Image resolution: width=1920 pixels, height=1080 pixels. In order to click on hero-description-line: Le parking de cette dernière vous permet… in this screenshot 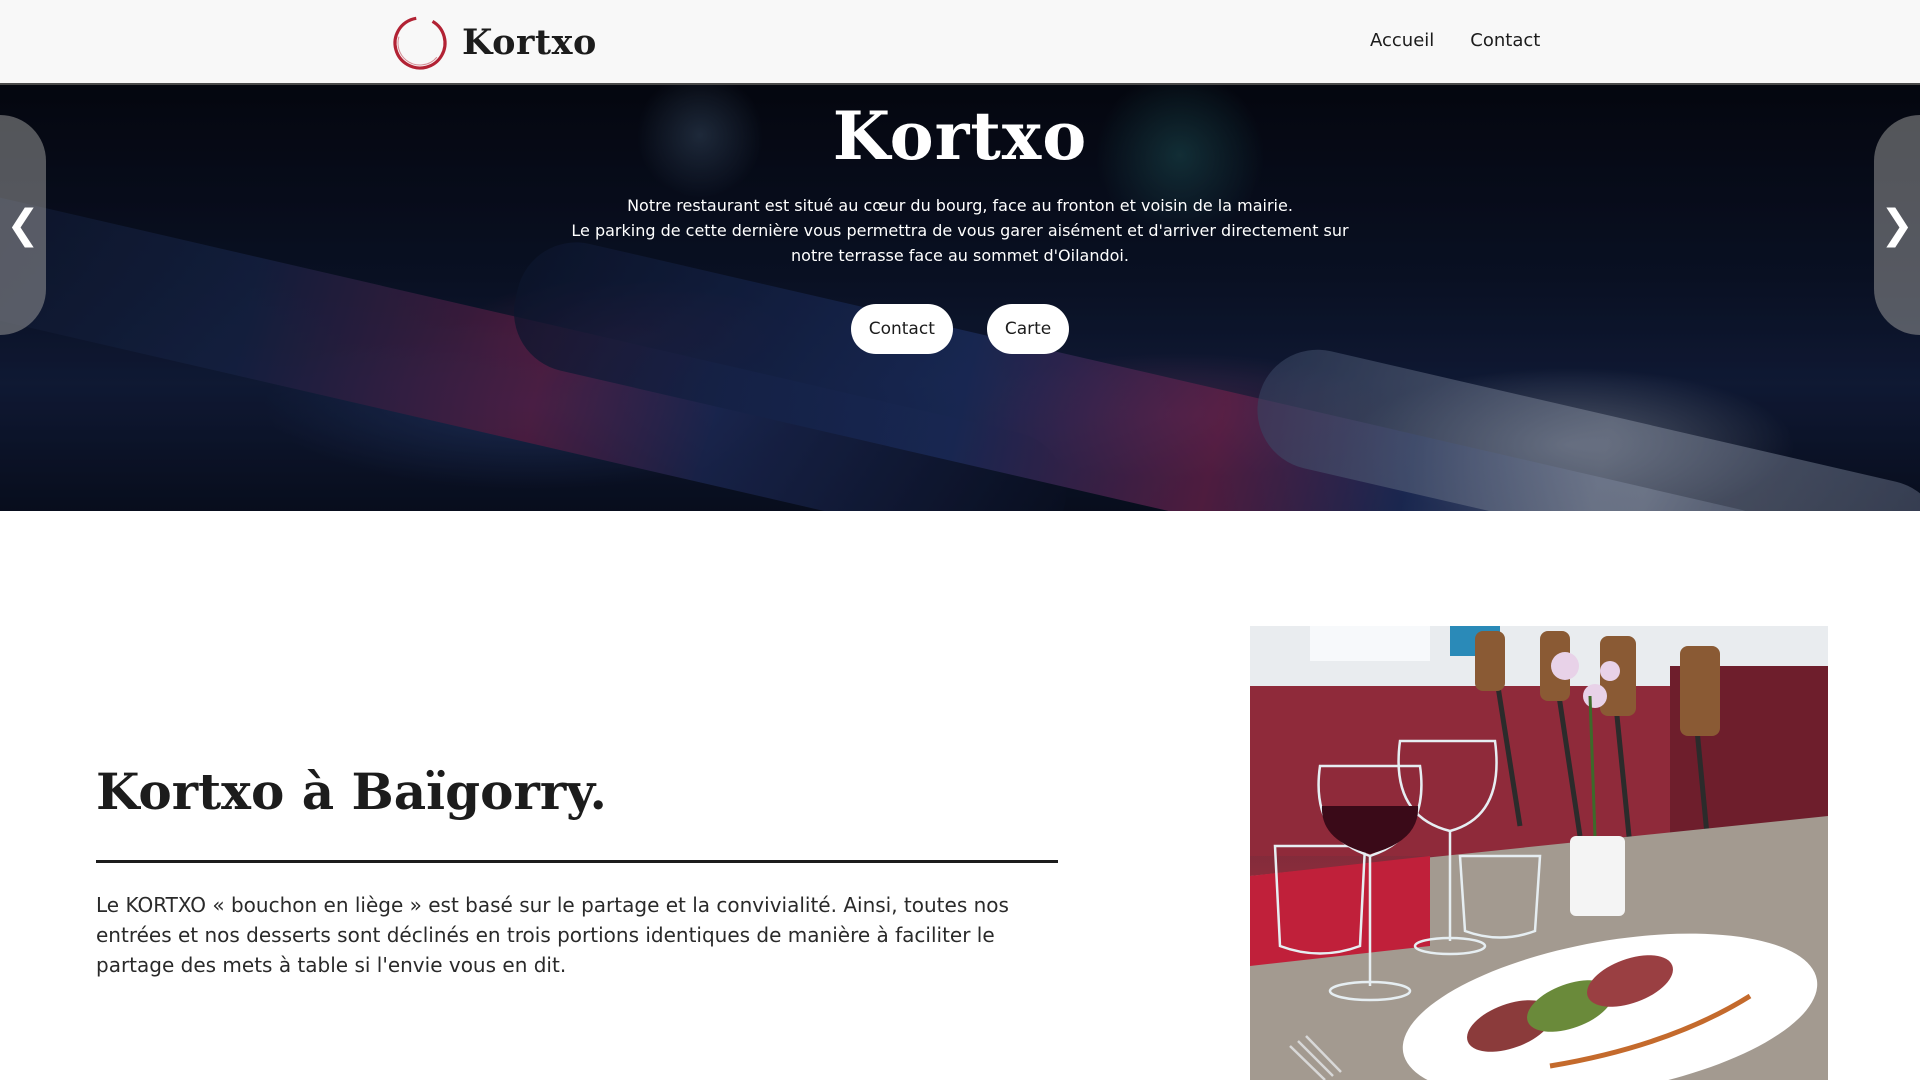, I will do `click(960, 243)`.